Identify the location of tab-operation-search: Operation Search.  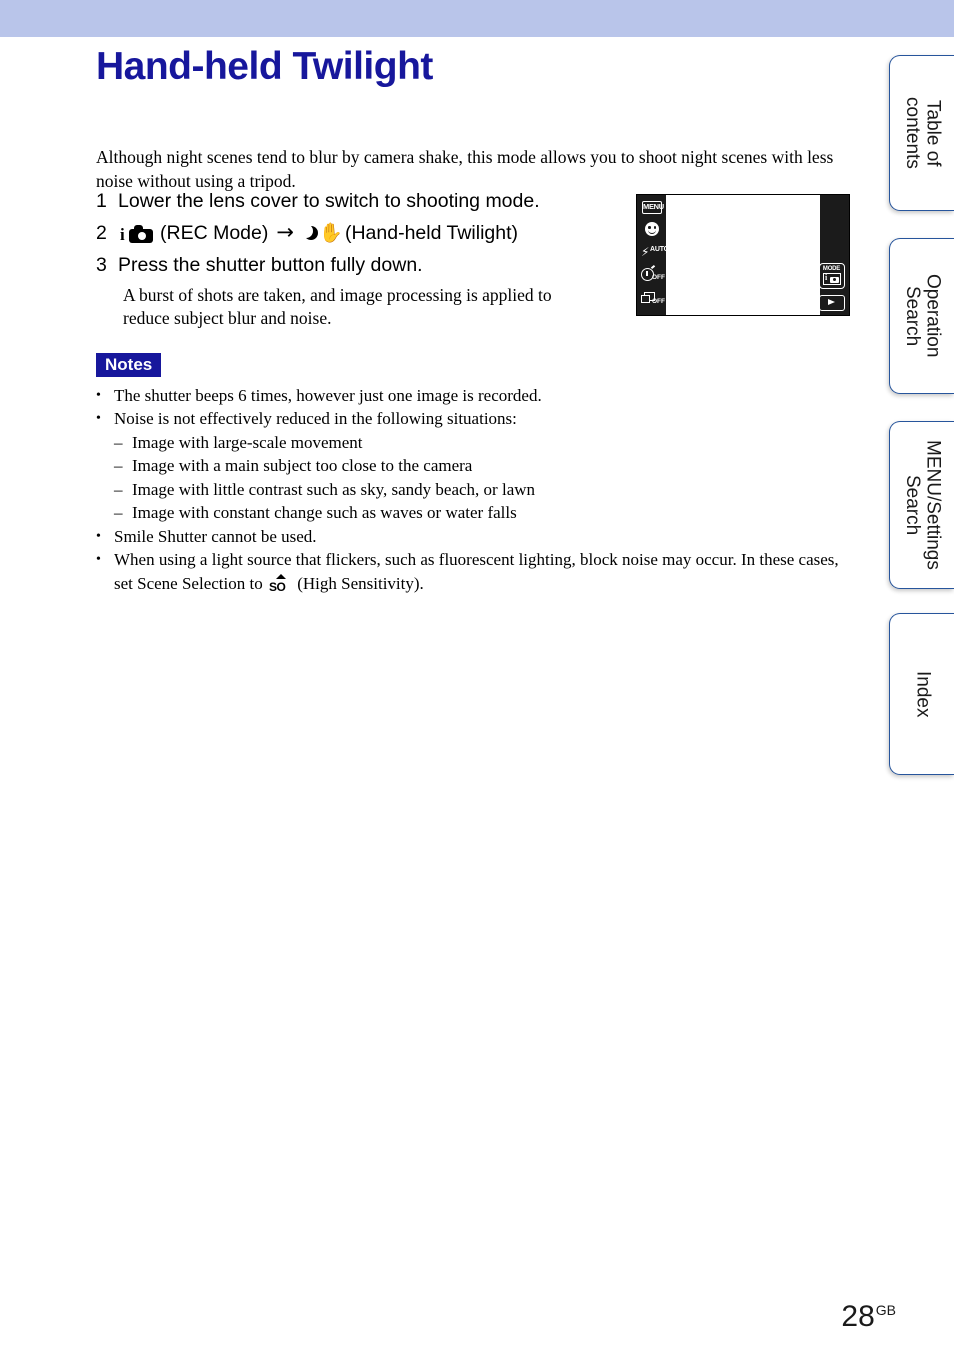
(921, 316).